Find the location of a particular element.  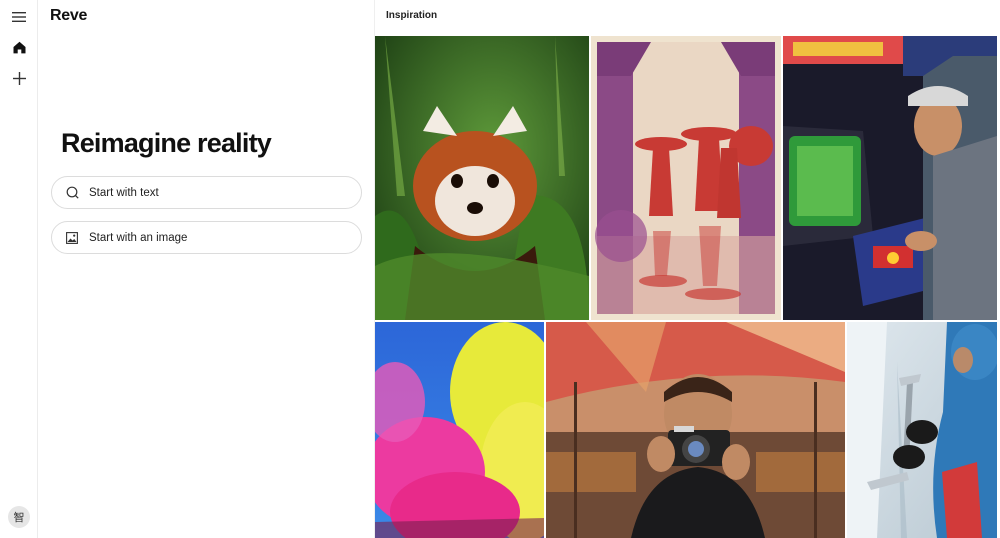

page-title: Reimagine reality is located at coordinates (166, 143).